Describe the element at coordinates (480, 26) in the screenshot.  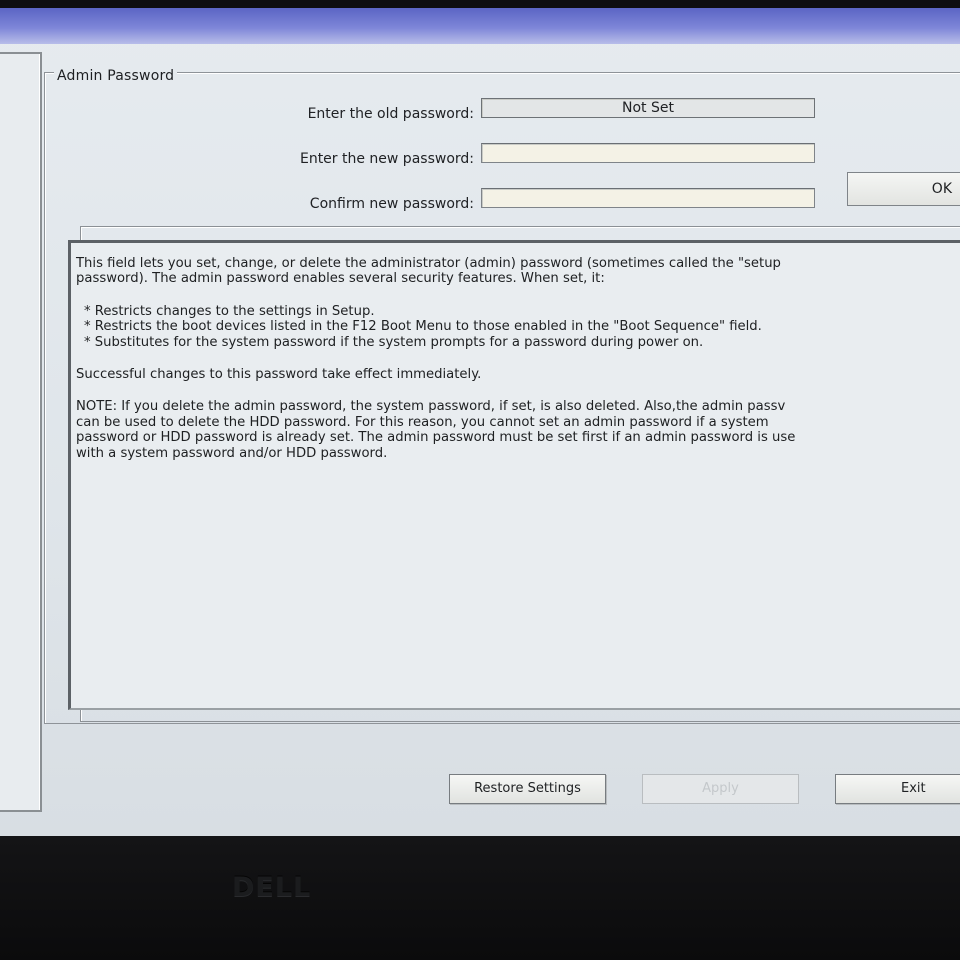
I see `title-bar` at that location.